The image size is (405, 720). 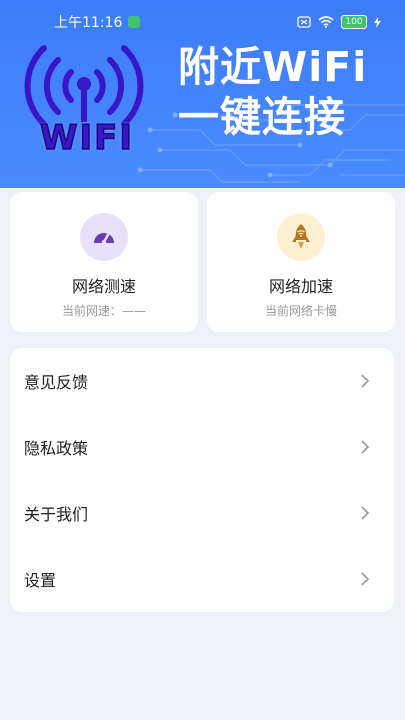 I want to click on speed-test-icon-circle, so click(x=104, y=237).